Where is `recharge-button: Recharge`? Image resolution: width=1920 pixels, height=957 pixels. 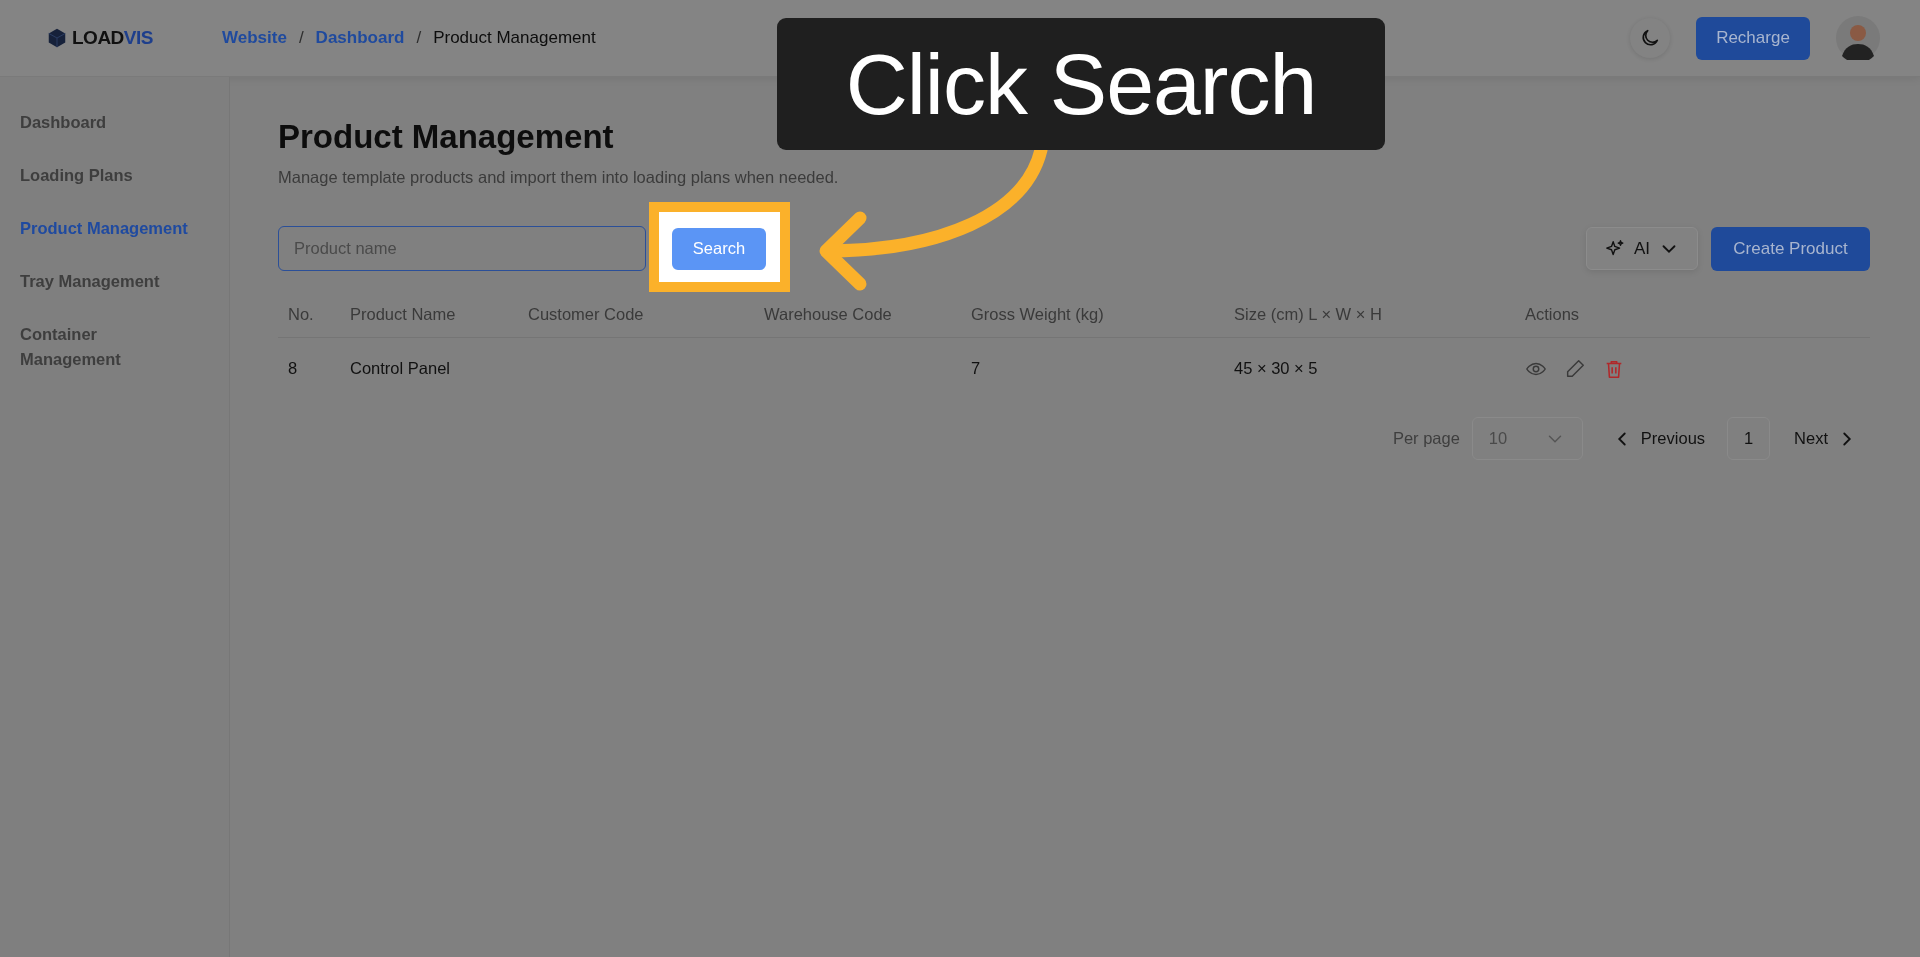
recharge-button: Recharge is located at coordinates (1753, 38).